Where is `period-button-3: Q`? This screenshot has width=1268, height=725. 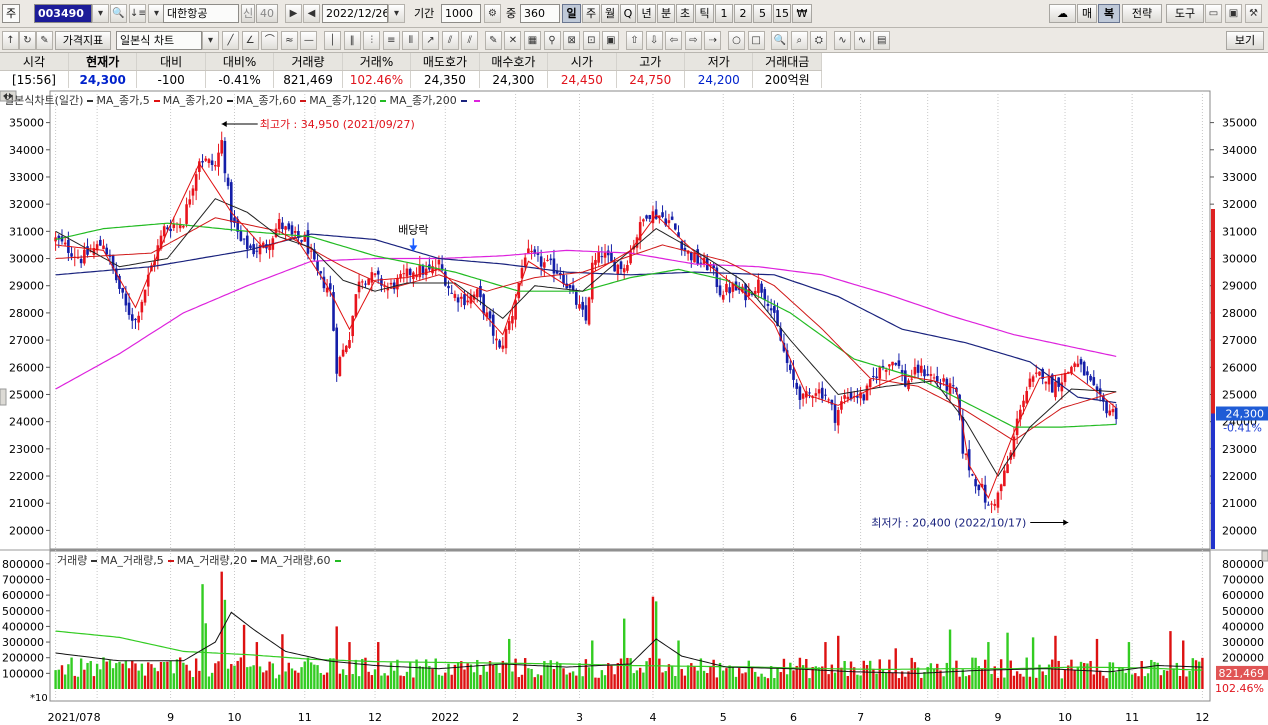 period-button-3: Q is located at coordinates (628, 13).